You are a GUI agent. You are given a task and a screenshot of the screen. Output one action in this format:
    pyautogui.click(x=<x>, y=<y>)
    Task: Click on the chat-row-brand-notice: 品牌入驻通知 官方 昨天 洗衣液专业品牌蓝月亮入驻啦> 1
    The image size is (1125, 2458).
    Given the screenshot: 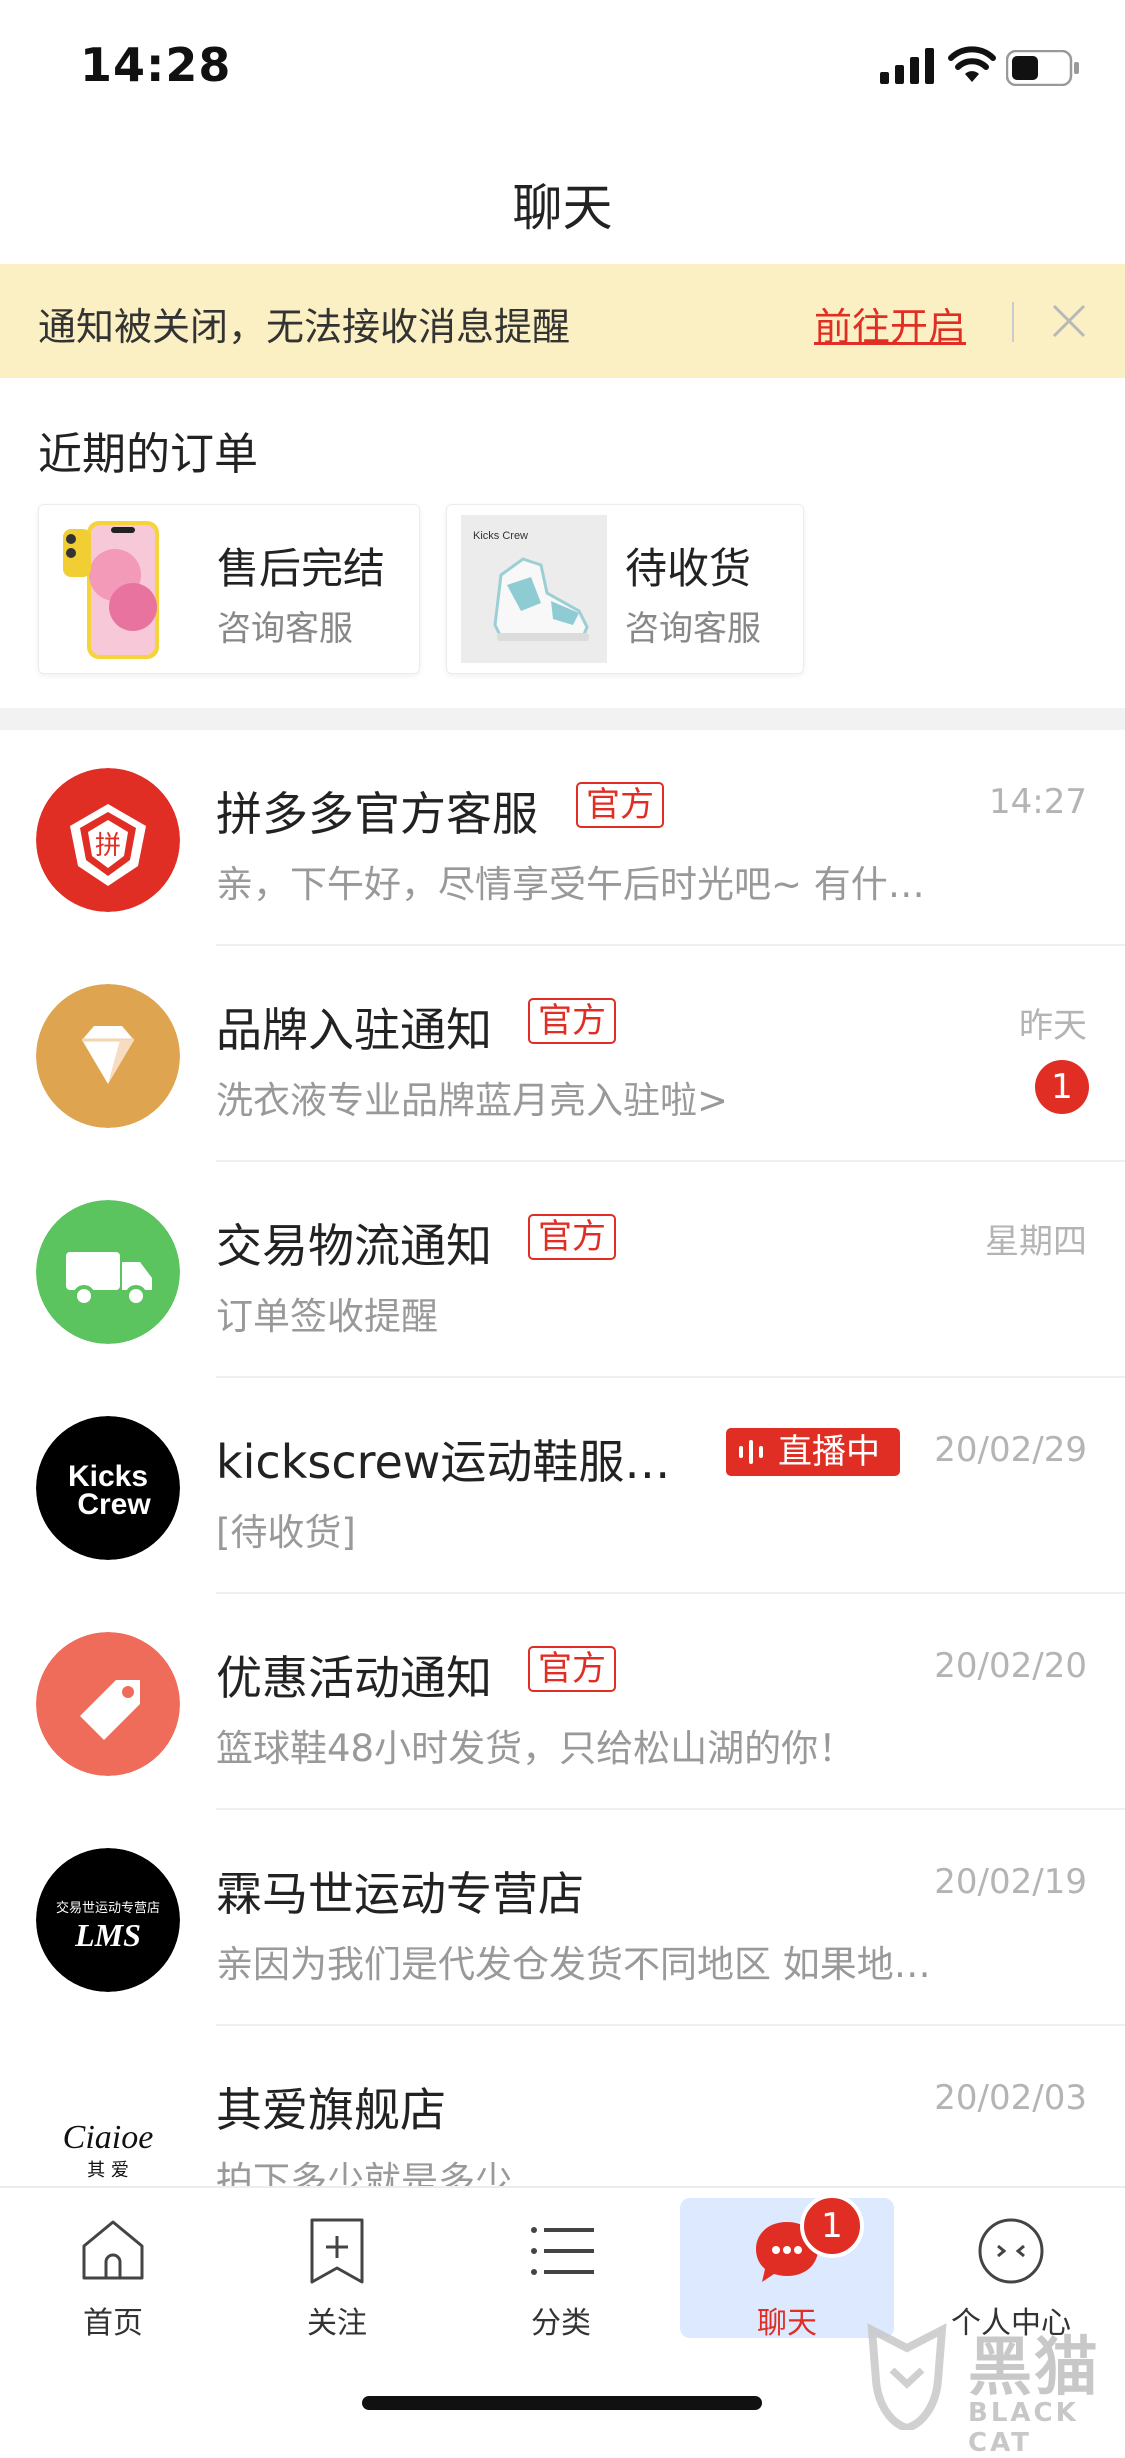 What is the action you would take?
    pyautogui.click(x=562, y=1054)
    